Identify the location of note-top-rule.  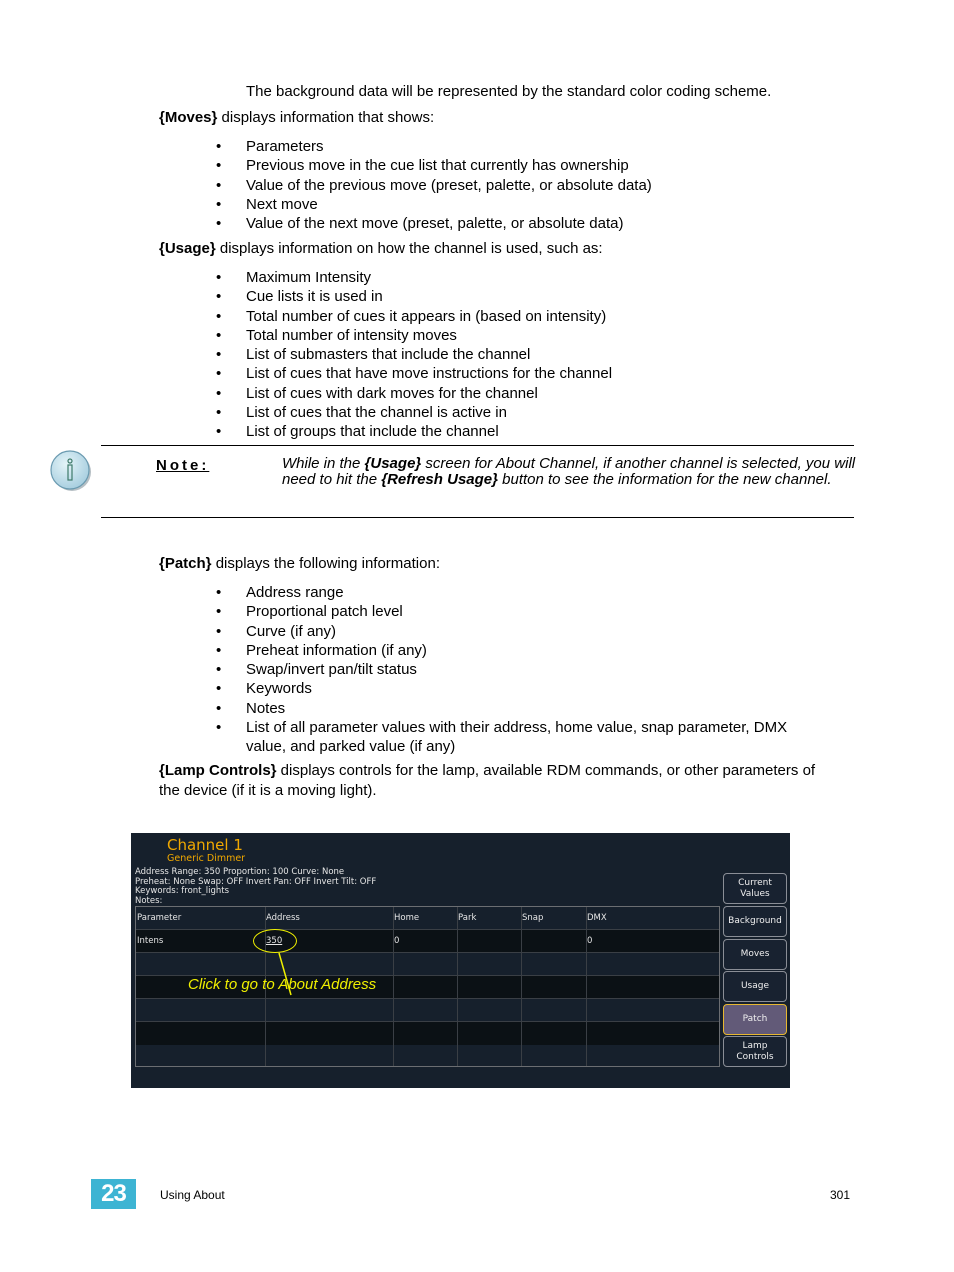
(477, 445).